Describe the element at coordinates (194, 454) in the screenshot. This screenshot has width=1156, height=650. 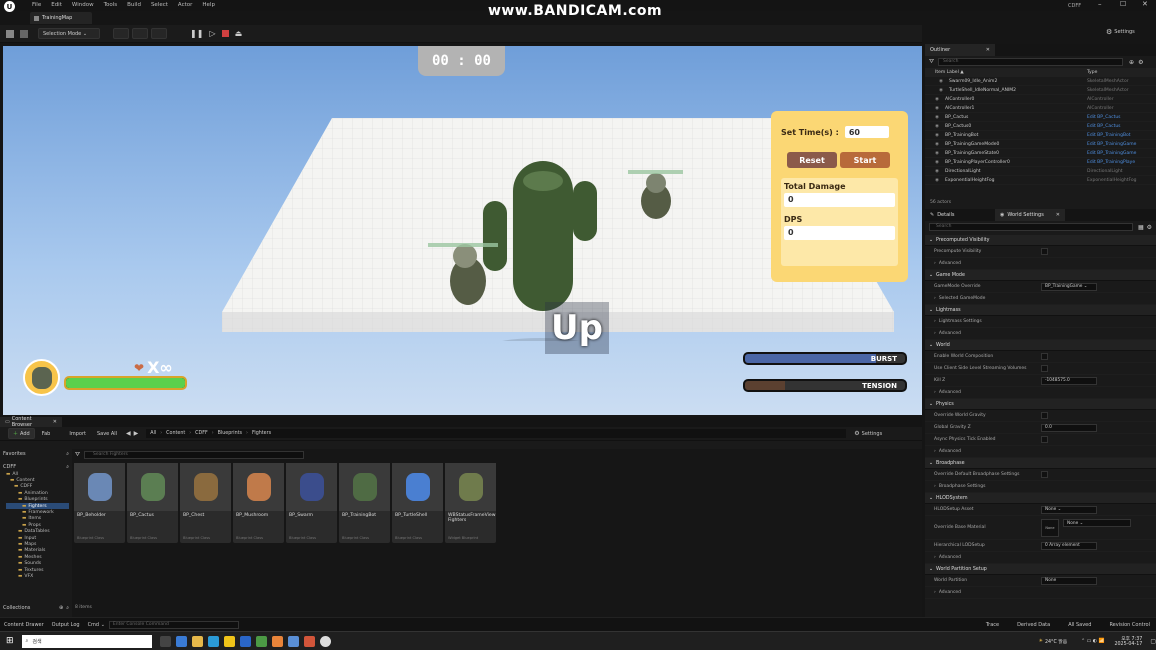
I see `asset-search-input: Search Fighters` at that location.